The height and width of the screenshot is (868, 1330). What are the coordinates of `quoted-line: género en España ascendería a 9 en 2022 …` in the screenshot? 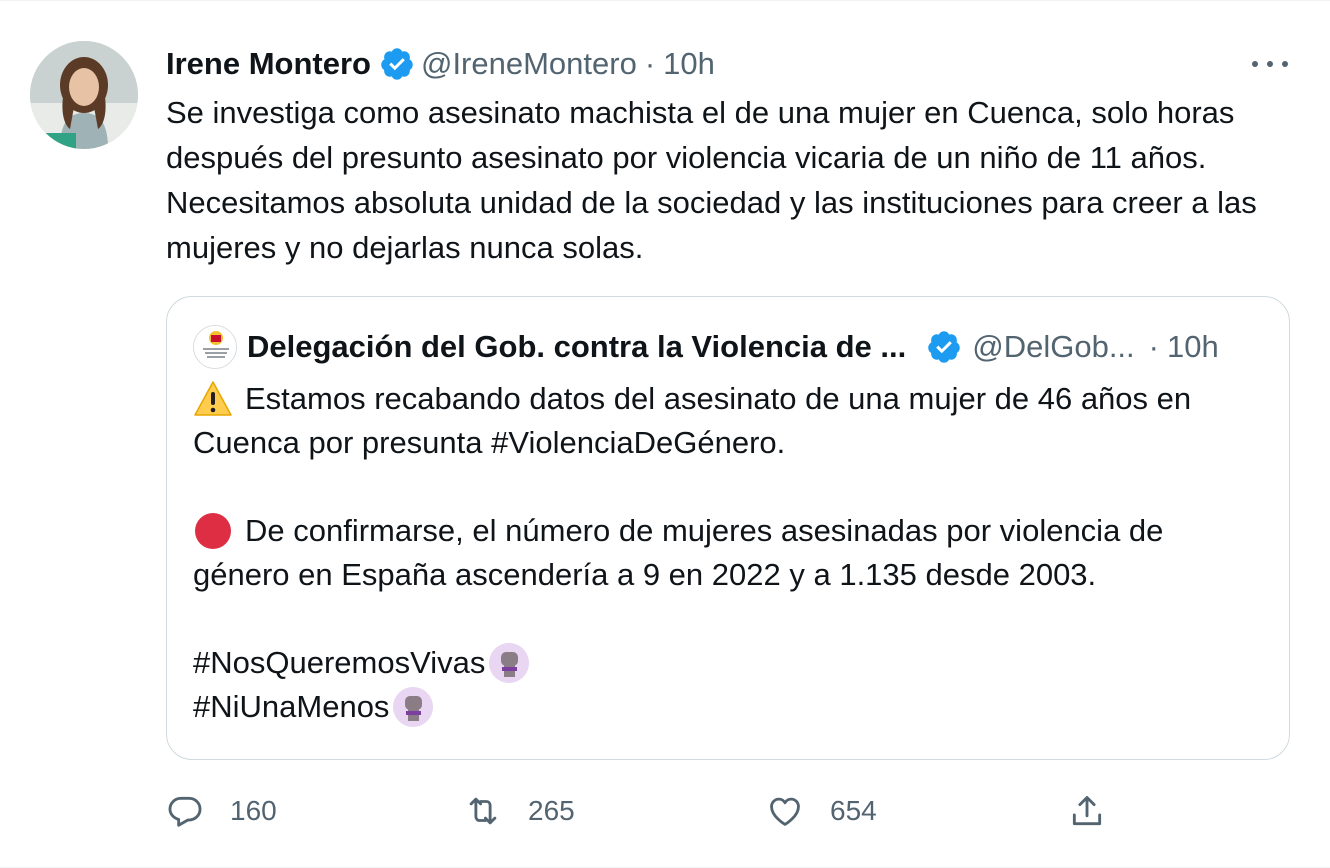 It's located at (733, 575).